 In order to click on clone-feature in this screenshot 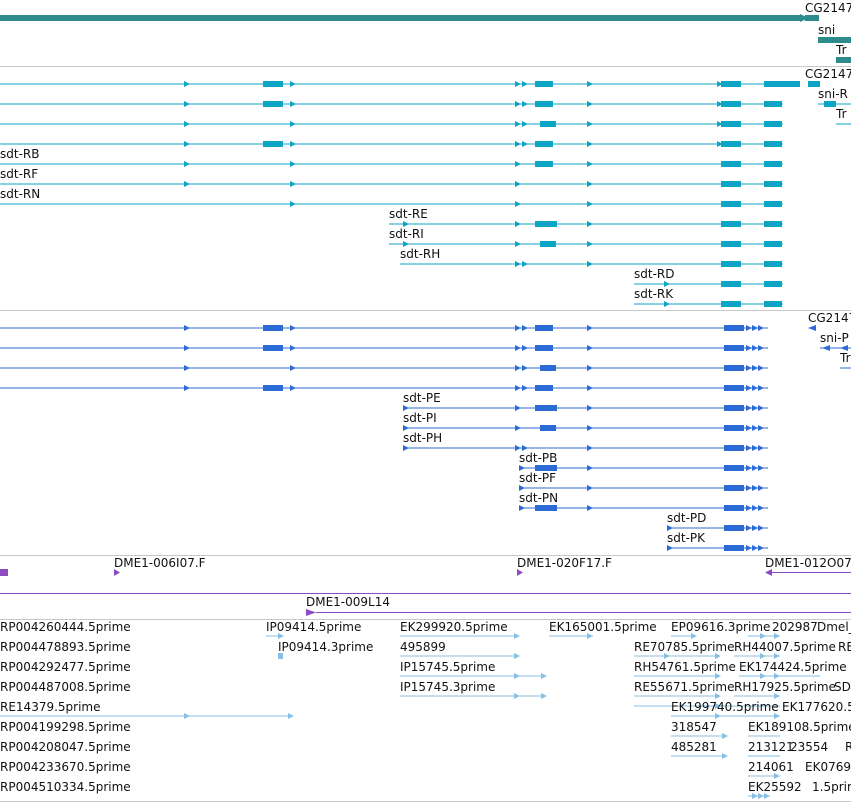, I will do `click(4, 572)`.